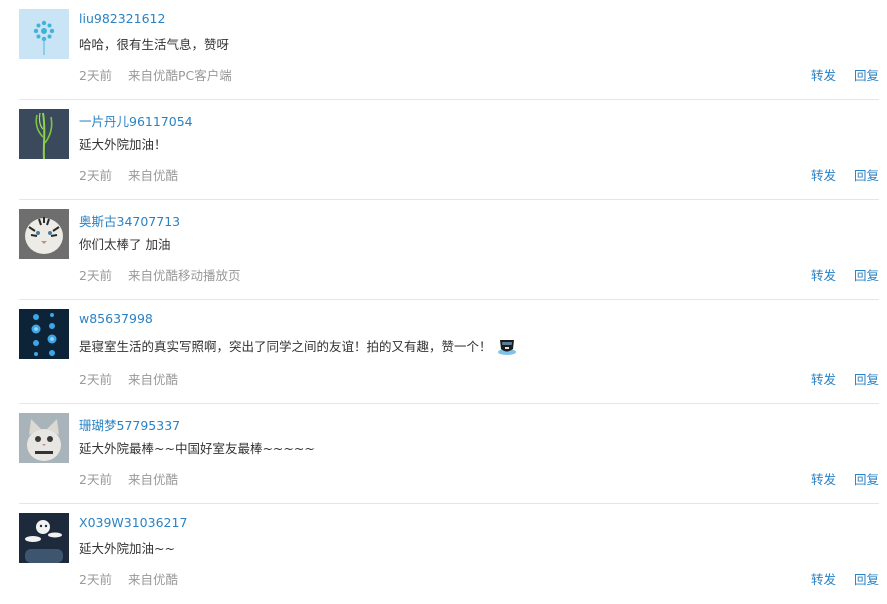 The width and height of the screenshot is (887, 604). What do you see at coordinates (129, 220) in the screenshot?
I see `comment-username: 奥斯古34707713` at bounding box center [129, 220].